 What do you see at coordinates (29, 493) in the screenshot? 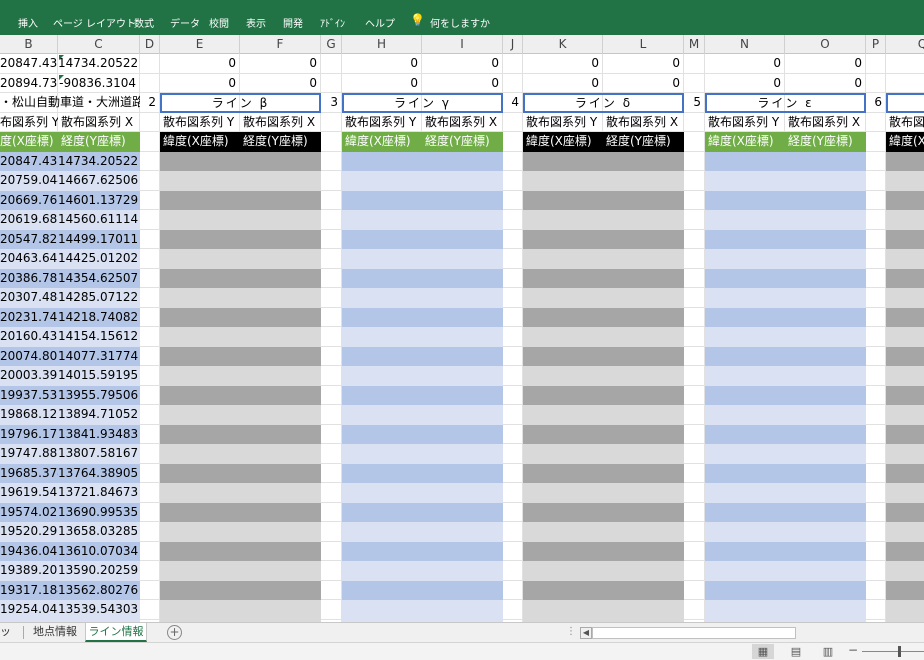
I see `data-cell-lat: 19619.5414` at bounding box center [29, 493].